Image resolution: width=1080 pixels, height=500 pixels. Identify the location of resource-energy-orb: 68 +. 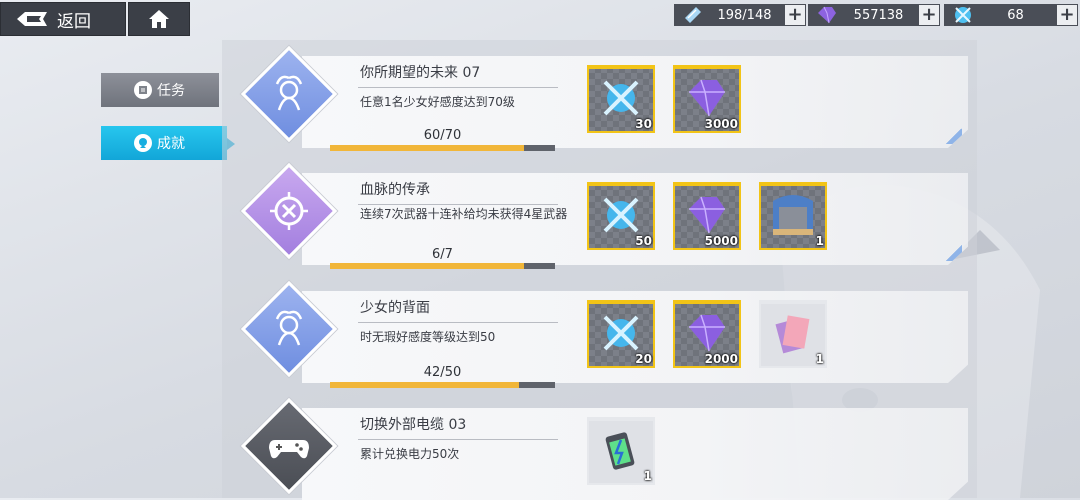
(1011, 15).